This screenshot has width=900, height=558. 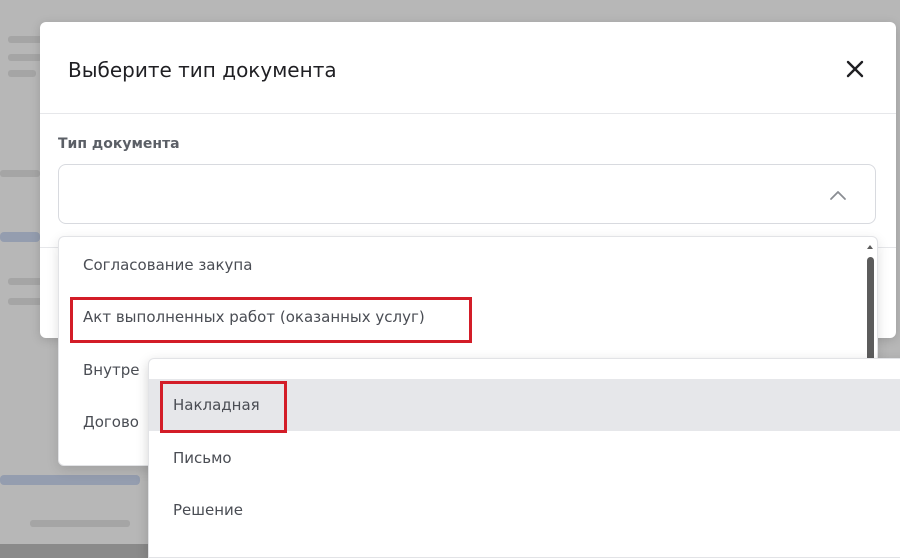 What do you see at coordinates (111, 370) in the screenshot?
I see `dropdown-item: Внутре` at bounding box center [111, 370].